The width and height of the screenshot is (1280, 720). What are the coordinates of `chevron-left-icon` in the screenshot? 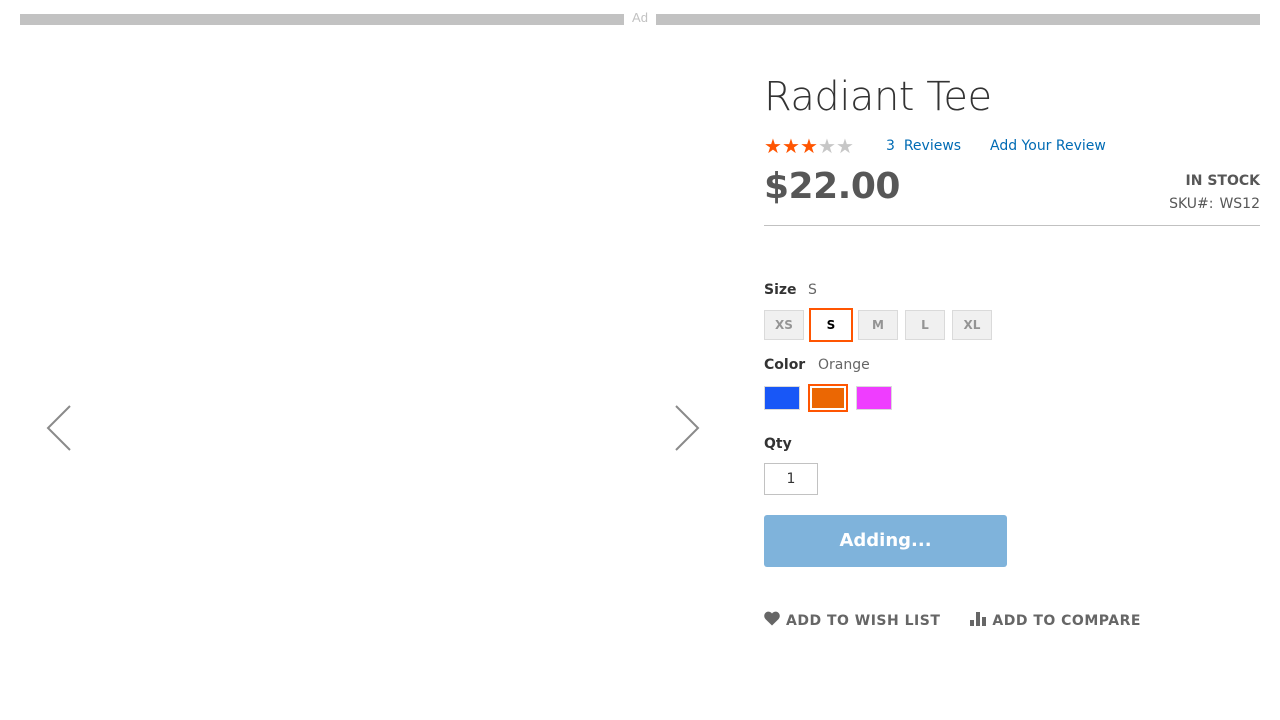 It's located at (58, 428).